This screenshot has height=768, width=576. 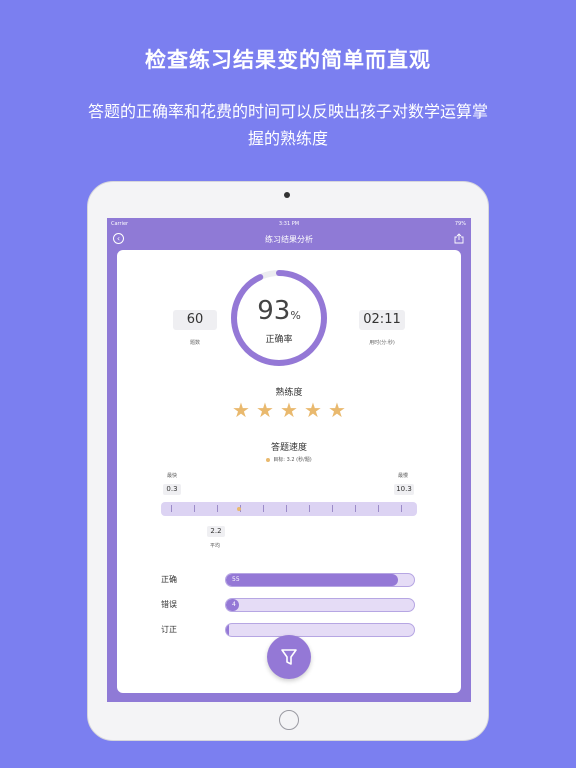 I want to click on slowest-value: 10.3, so click(x=404, y=489).